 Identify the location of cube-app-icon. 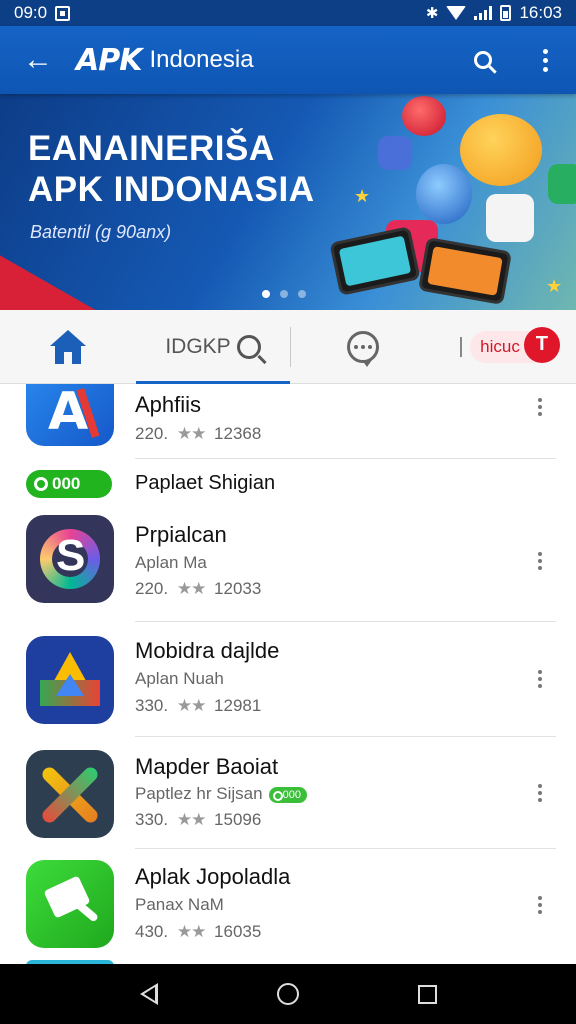
(510, 218).